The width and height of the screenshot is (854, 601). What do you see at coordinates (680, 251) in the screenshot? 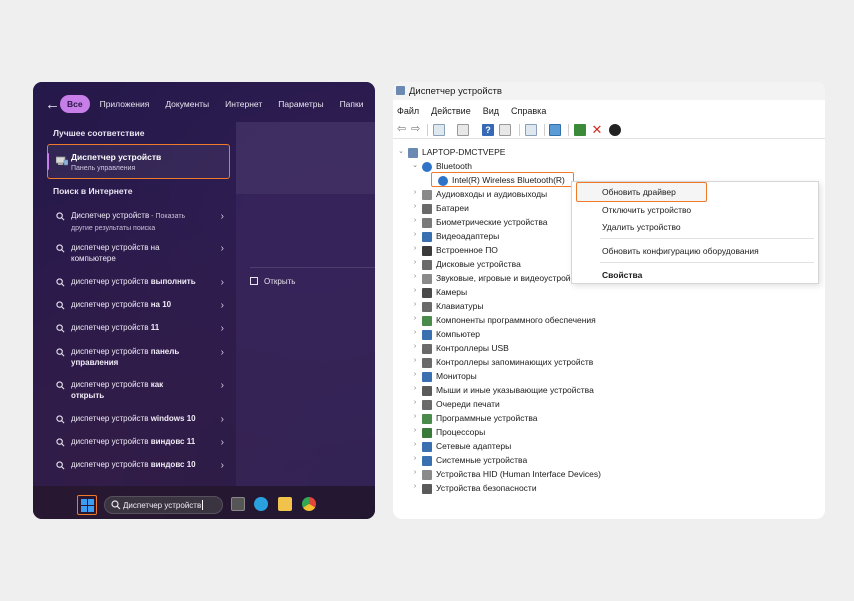
I see `menu-item-scan-hardware: Обновить конфигурацию оборудования` at bounding box center [680, 251].